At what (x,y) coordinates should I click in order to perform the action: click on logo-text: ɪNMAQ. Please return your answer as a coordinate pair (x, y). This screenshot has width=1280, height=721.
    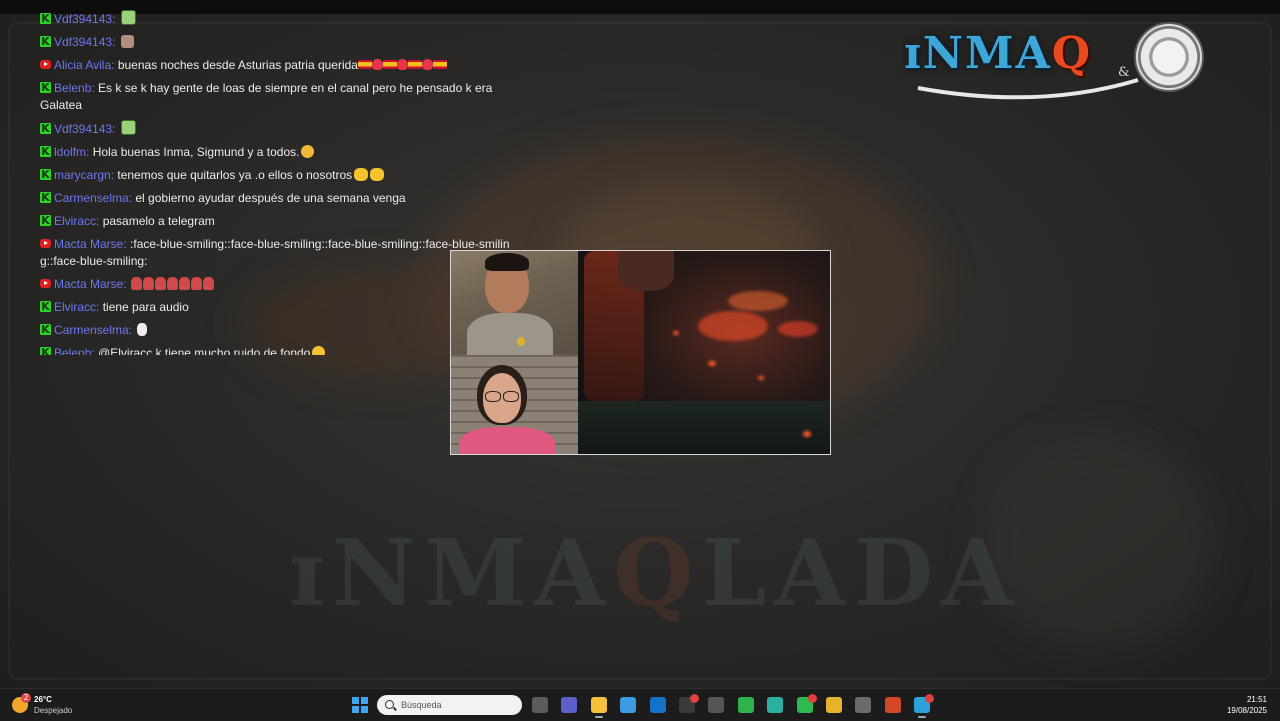
    Looking at the image, I should click on (998, 53).